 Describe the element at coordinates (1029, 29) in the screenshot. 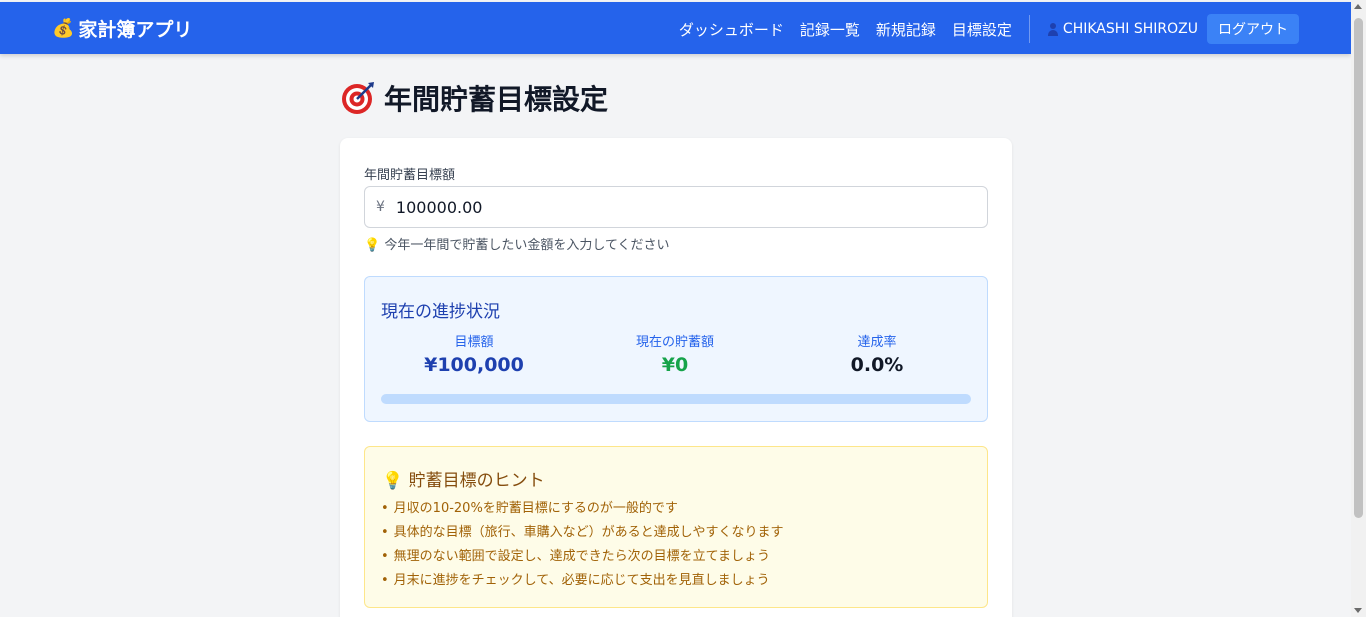

I see `nav-divider` at that location.